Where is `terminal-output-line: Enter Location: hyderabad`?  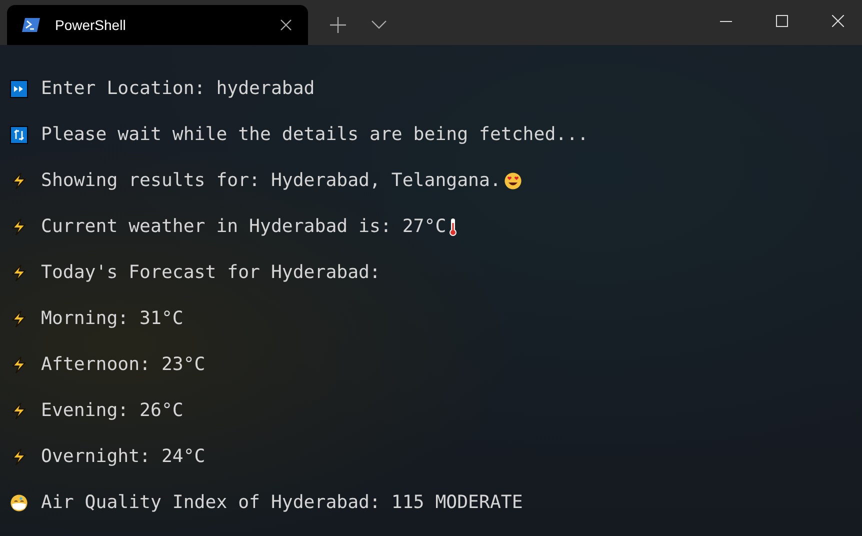 terminal-output-line: Enter Location: hyderabad is located at coordinates (178, 89).